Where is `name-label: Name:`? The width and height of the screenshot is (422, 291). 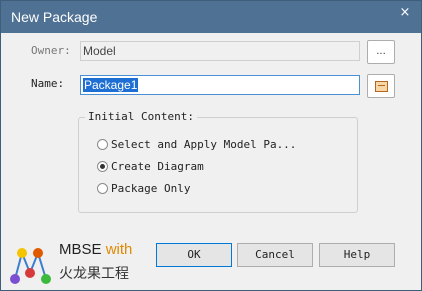 name-label: Name: is located at coordinates (48, 83).